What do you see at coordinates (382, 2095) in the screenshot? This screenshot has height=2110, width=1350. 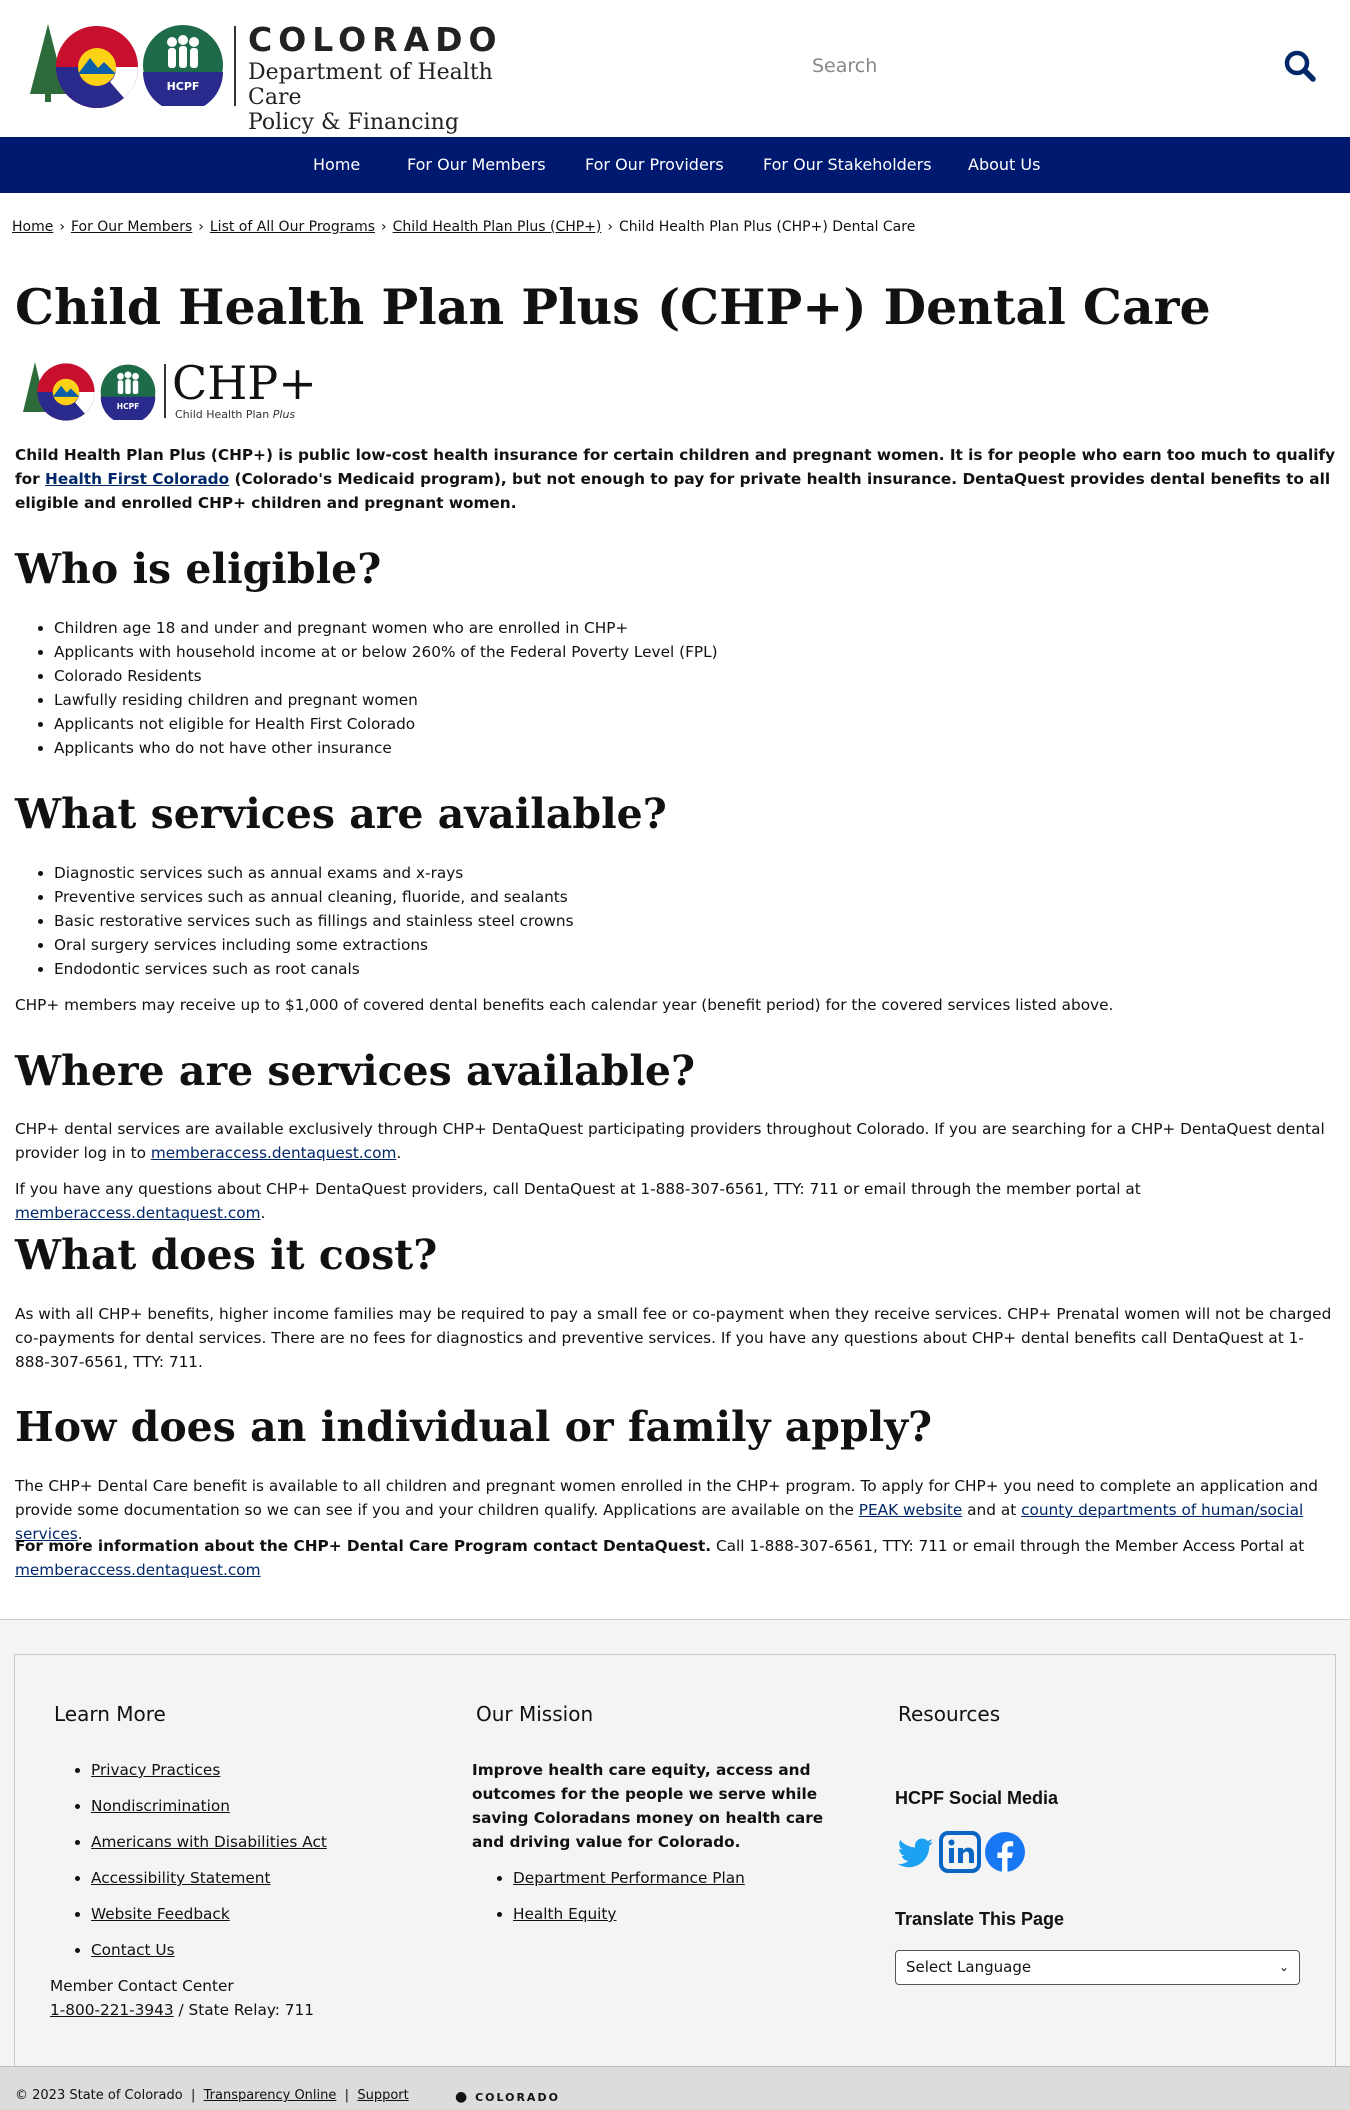 I see `support-link: Support` at bounding box center [382, 2095].